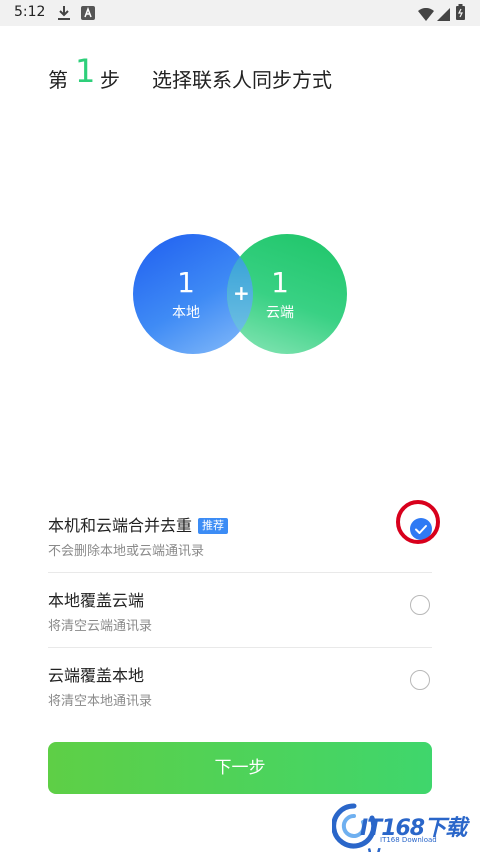 The width and height of the screenshot is (480, 852). What do you see at coordinates (418, 522) in the screenshot?
I see `highlight-circle` at bounding box center [418, 522].